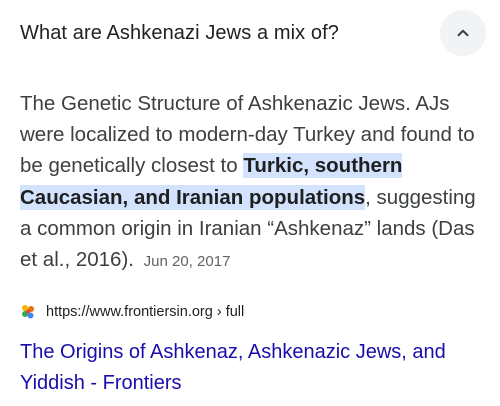 This screenshot has width=500, height=406. I want to click on source-row: https://www.frontiersin.org › full, so click(132, 312).